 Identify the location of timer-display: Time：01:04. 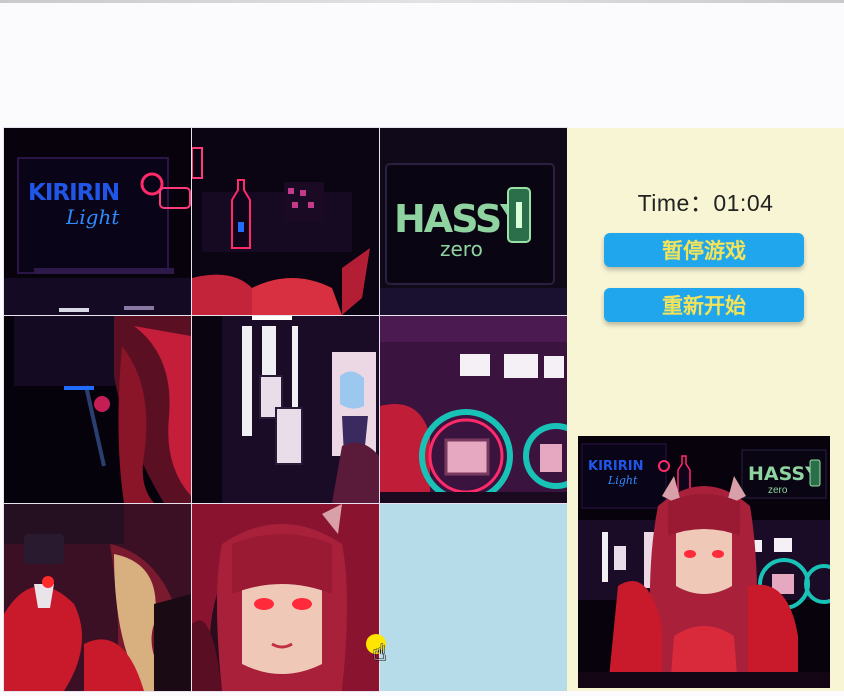
(705, 201).